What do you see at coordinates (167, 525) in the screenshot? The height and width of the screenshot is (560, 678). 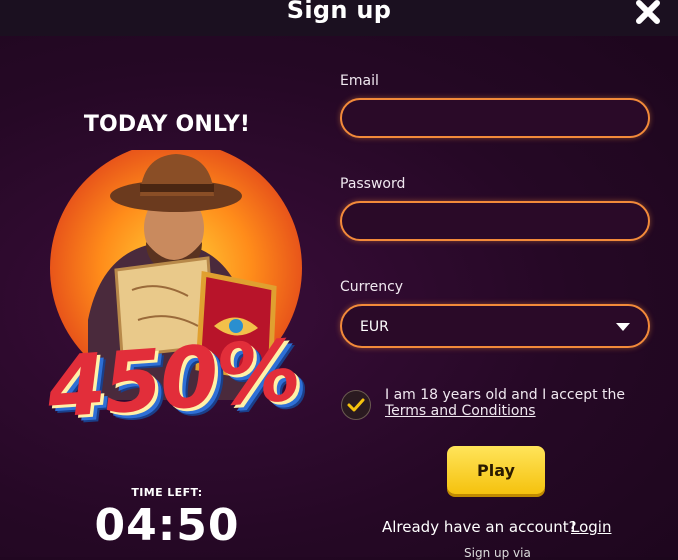 I see `countdown-timer: 04:50` at bounding box center [167, 525].